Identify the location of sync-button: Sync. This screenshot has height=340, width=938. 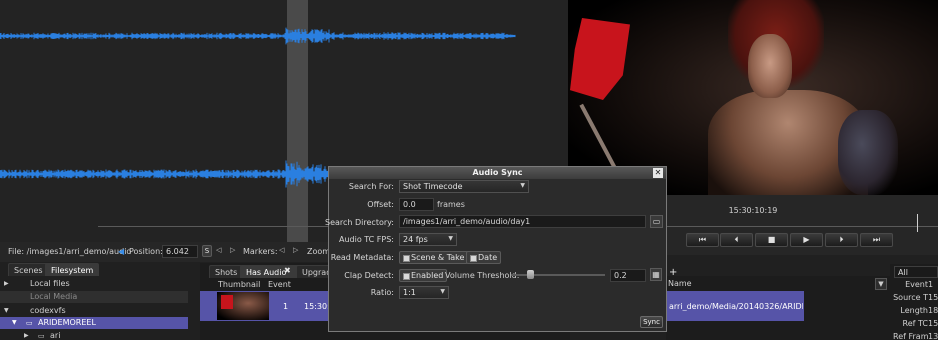
(651, 322).